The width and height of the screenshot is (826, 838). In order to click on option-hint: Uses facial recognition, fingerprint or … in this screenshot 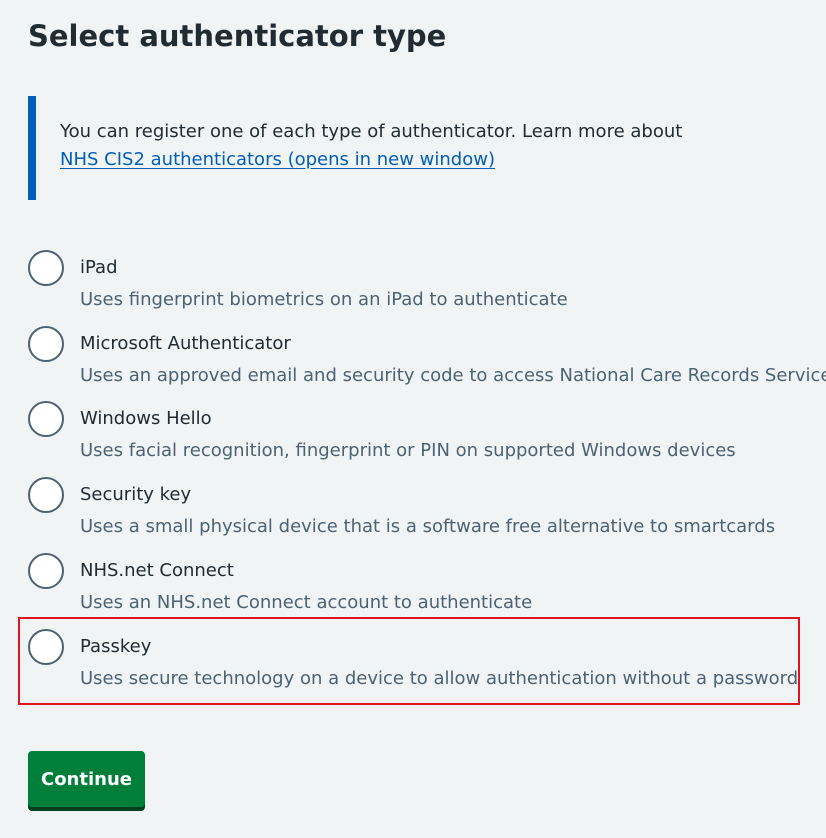, I will do `click(408, 450)`.